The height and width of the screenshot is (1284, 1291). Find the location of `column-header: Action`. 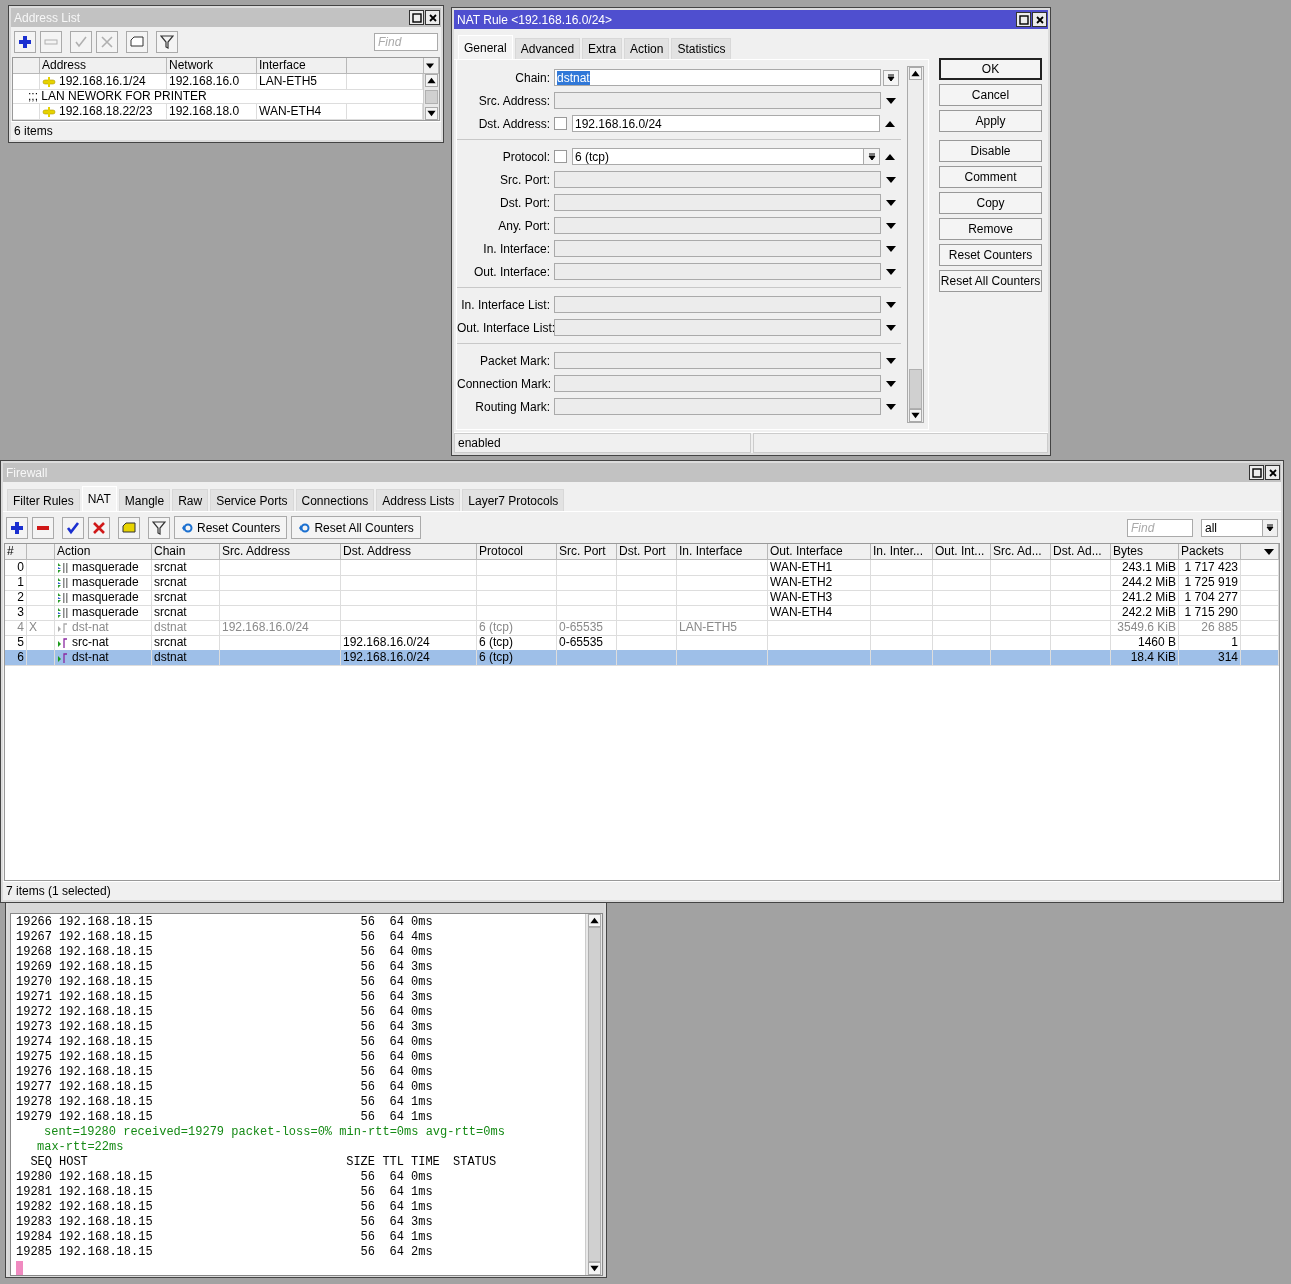

column-header: Action is located at coordinates (103, 552).